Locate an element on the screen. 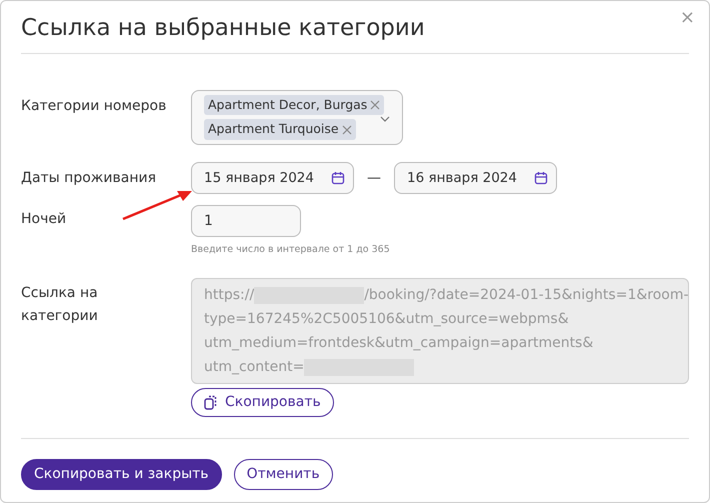  cancel-button: Отменить is located at coordinates (283, 474).